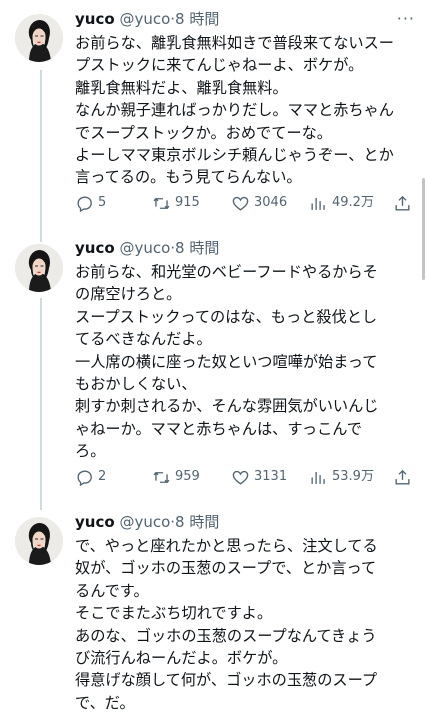 Image resolution: width=427 pixels, height=719 pixels. I want to click on tweet-text-line: プストックに来てんじゃねーよ、ボケが。, so click(219, 65).